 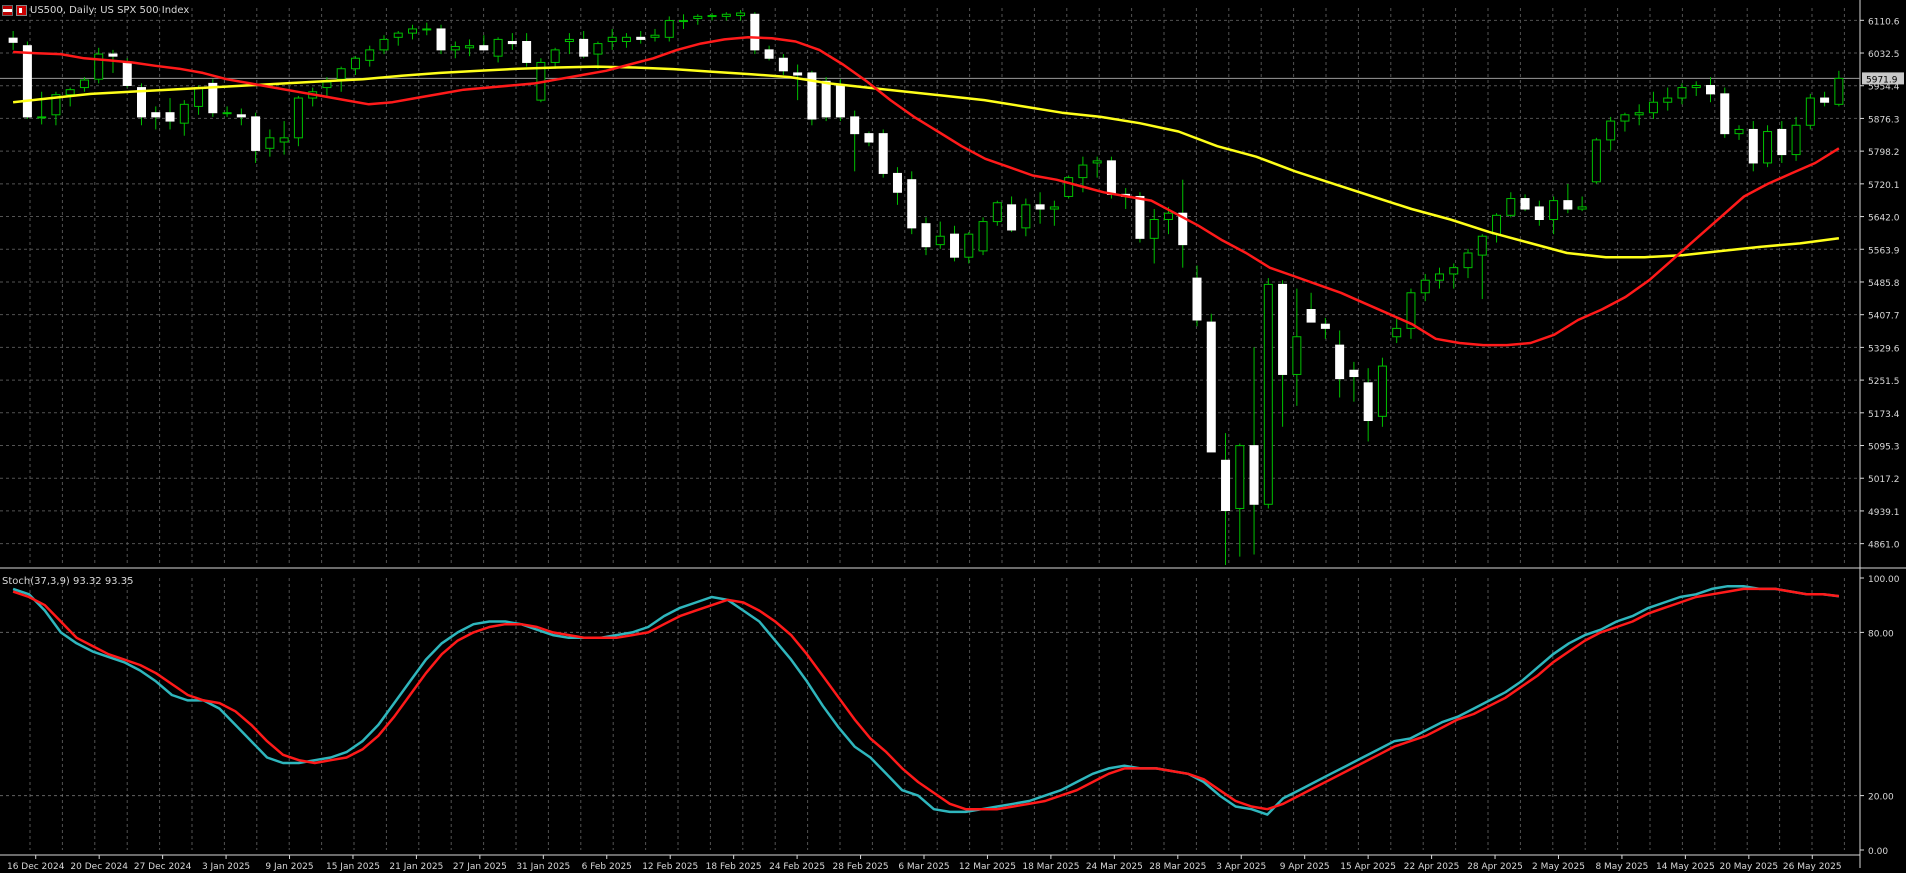 What do you see at coordinates (1884, 251) in the screenshot?
I see `price-axis-label: 5563.9` at bounding box center [1884, 251].